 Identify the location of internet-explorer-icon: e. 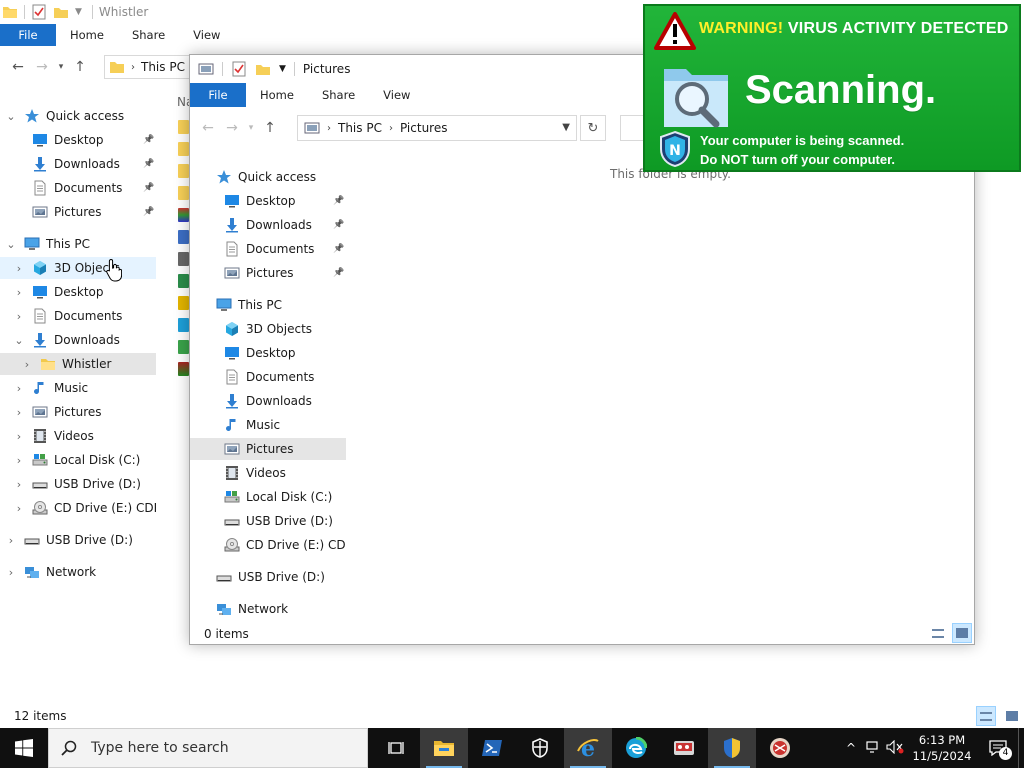
(588, 748).